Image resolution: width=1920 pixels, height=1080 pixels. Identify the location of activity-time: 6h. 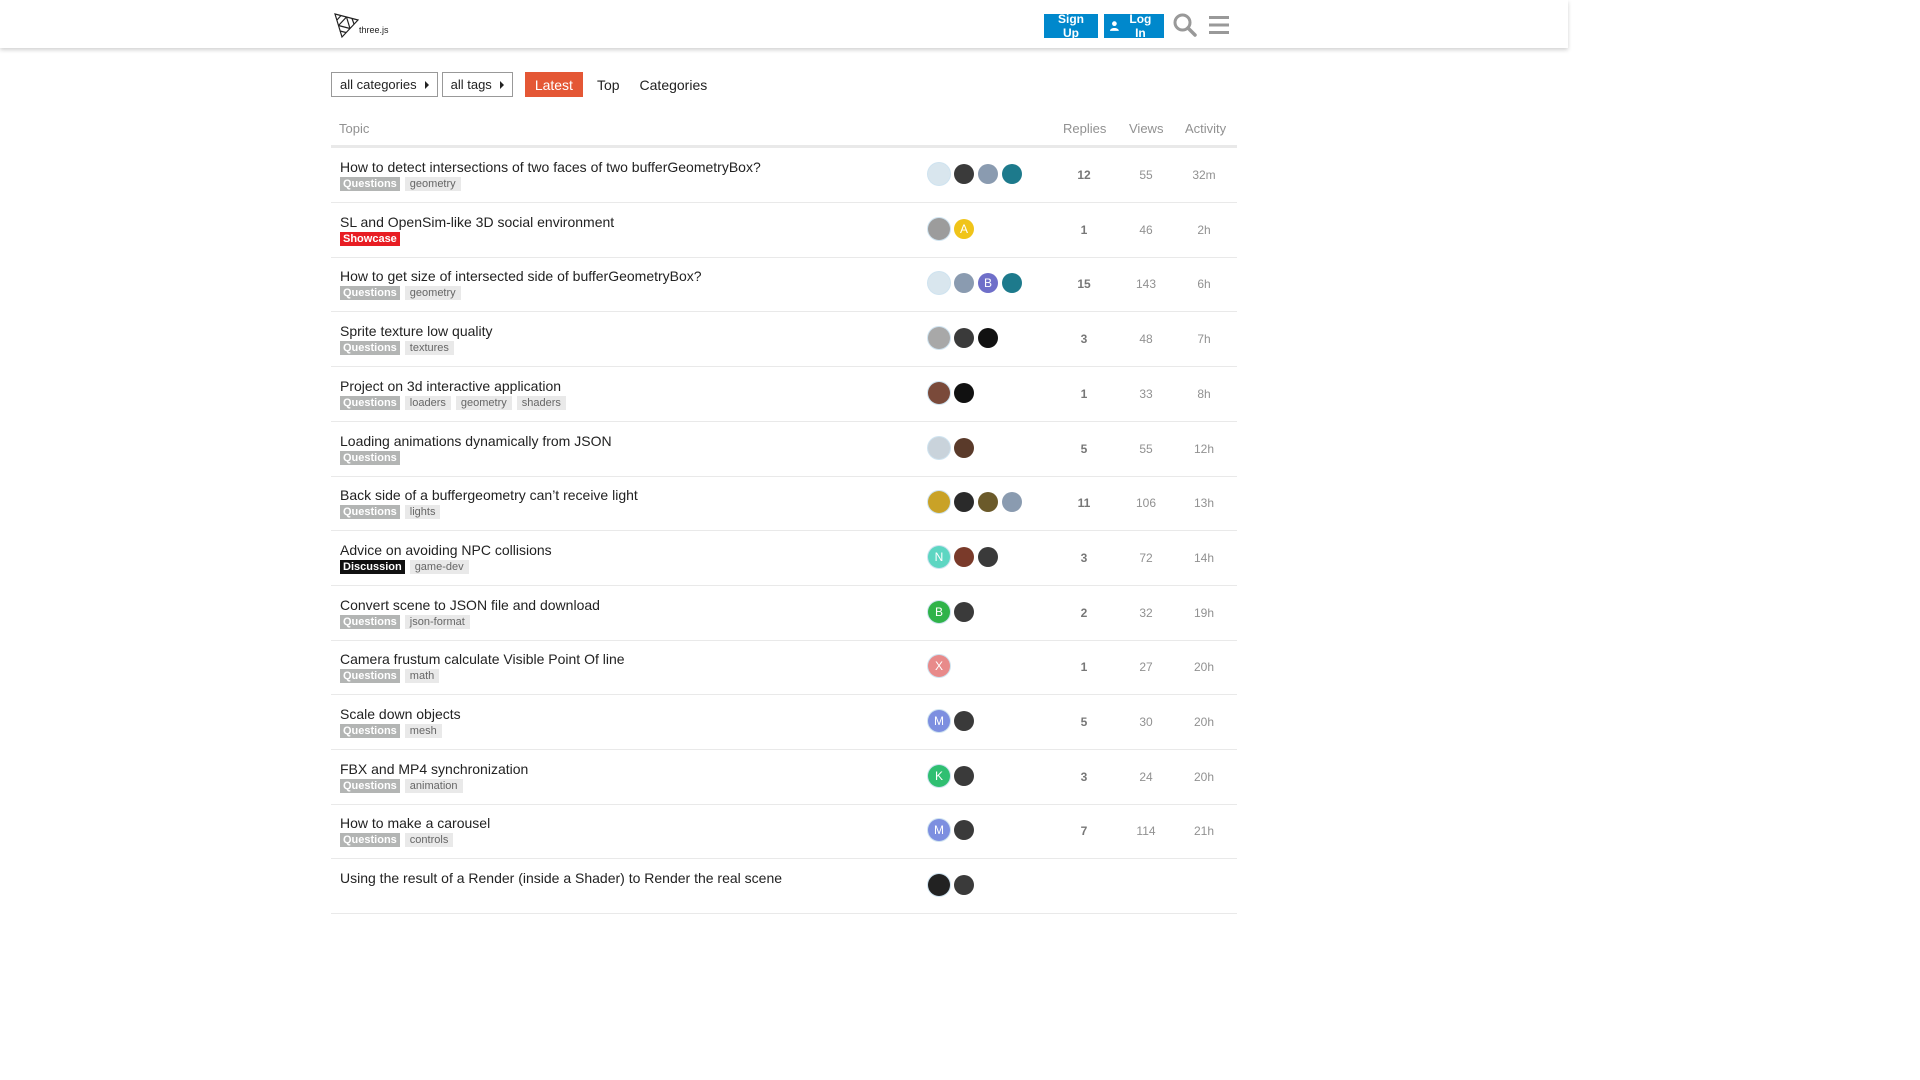
(1204, 284).